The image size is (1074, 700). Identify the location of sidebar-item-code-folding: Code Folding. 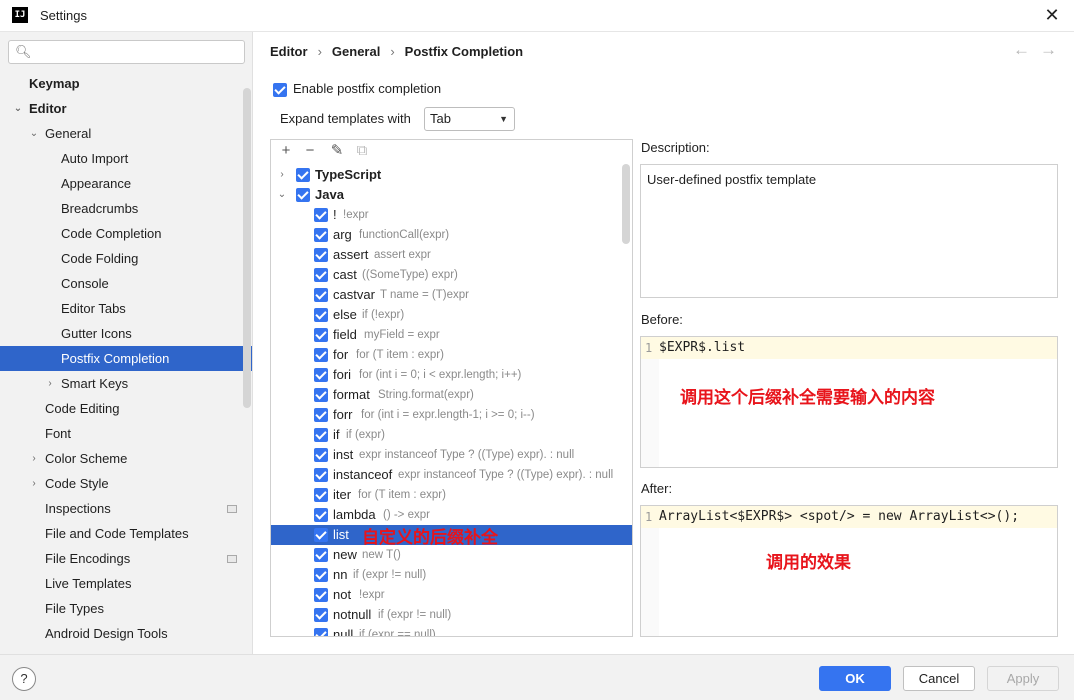
(126, 258).